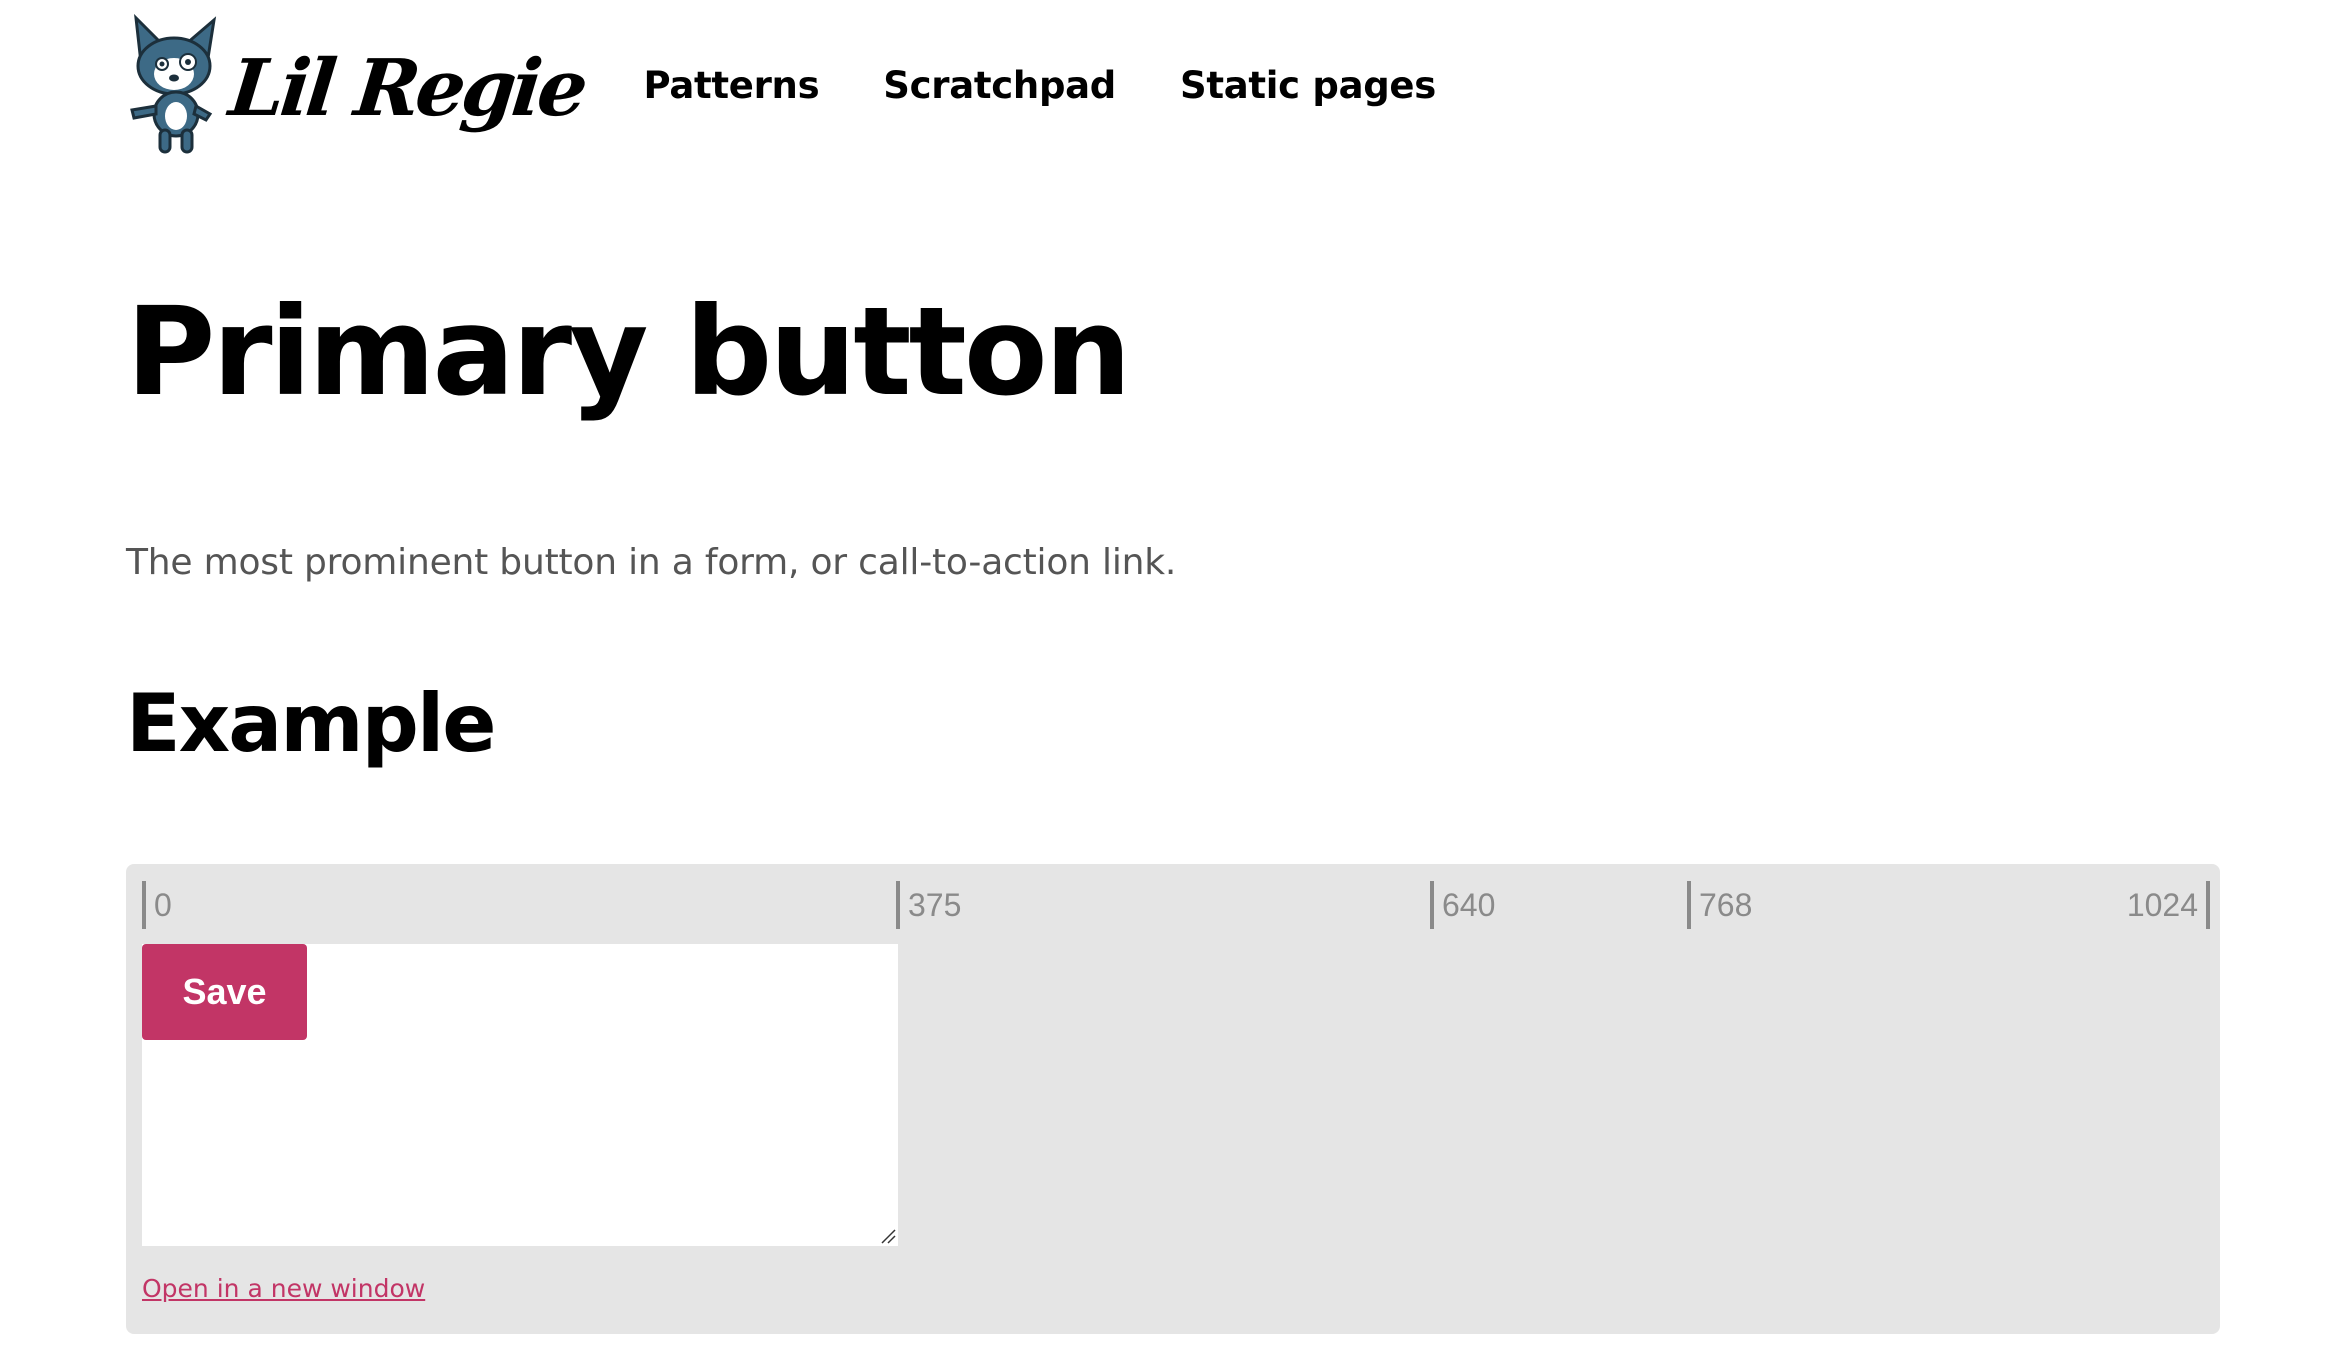 This screenshot has height=1358, width=2336. I want to click on save-button: Save, so click(224, 992).